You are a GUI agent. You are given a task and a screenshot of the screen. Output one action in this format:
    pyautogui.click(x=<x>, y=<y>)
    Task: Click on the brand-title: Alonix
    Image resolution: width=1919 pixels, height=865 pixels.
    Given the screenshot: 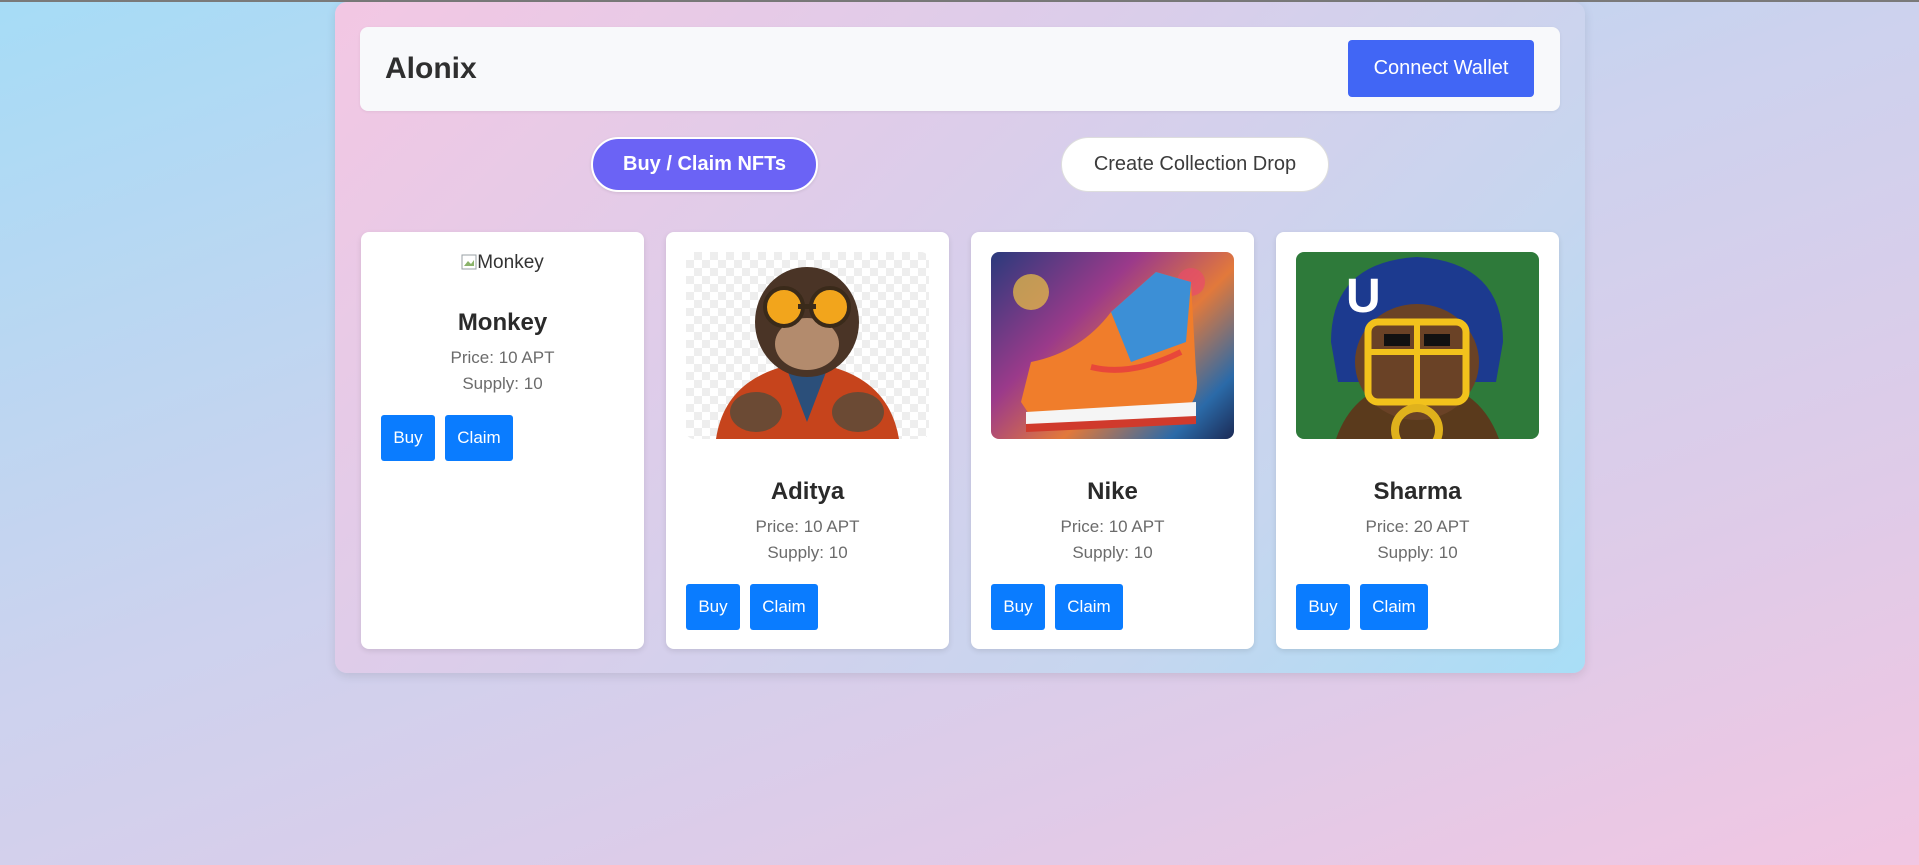 What is the action you would take?
    pyautogui.click(x=431, y=68)
    